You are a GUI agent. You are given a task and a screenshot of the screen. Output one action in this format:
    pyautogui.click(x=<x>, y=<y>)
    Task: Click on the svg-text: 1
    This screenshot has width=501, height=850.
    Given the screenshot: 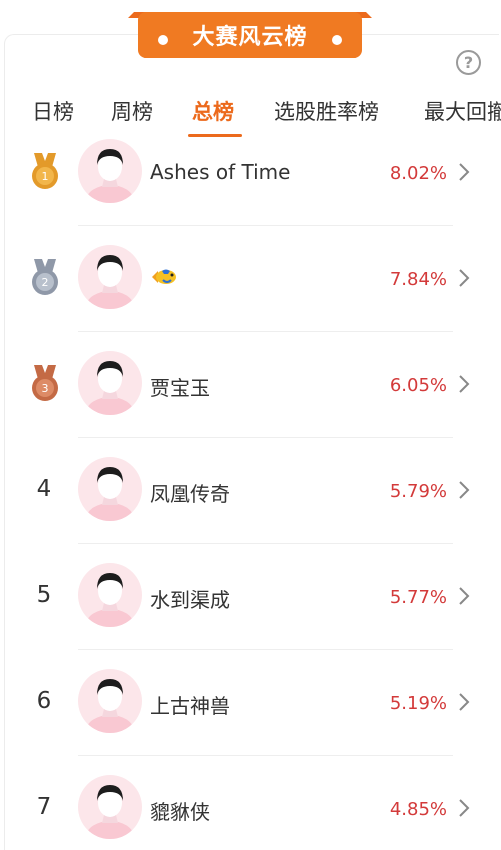 What is the action you would take?
    pyautogui.click(x=45, y=176)
    